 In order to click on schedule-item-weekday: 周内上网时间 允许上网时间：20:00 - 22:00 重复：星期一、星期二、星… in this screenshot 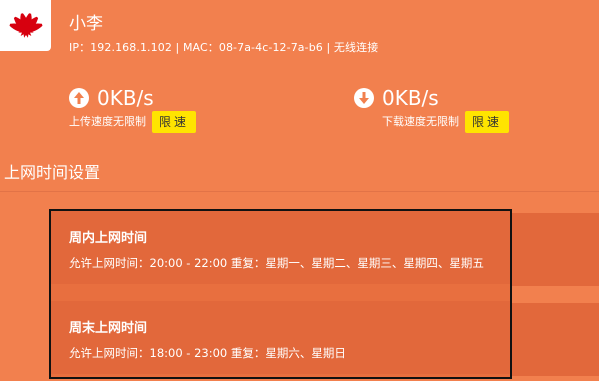, I will do `click(280, 247)`.